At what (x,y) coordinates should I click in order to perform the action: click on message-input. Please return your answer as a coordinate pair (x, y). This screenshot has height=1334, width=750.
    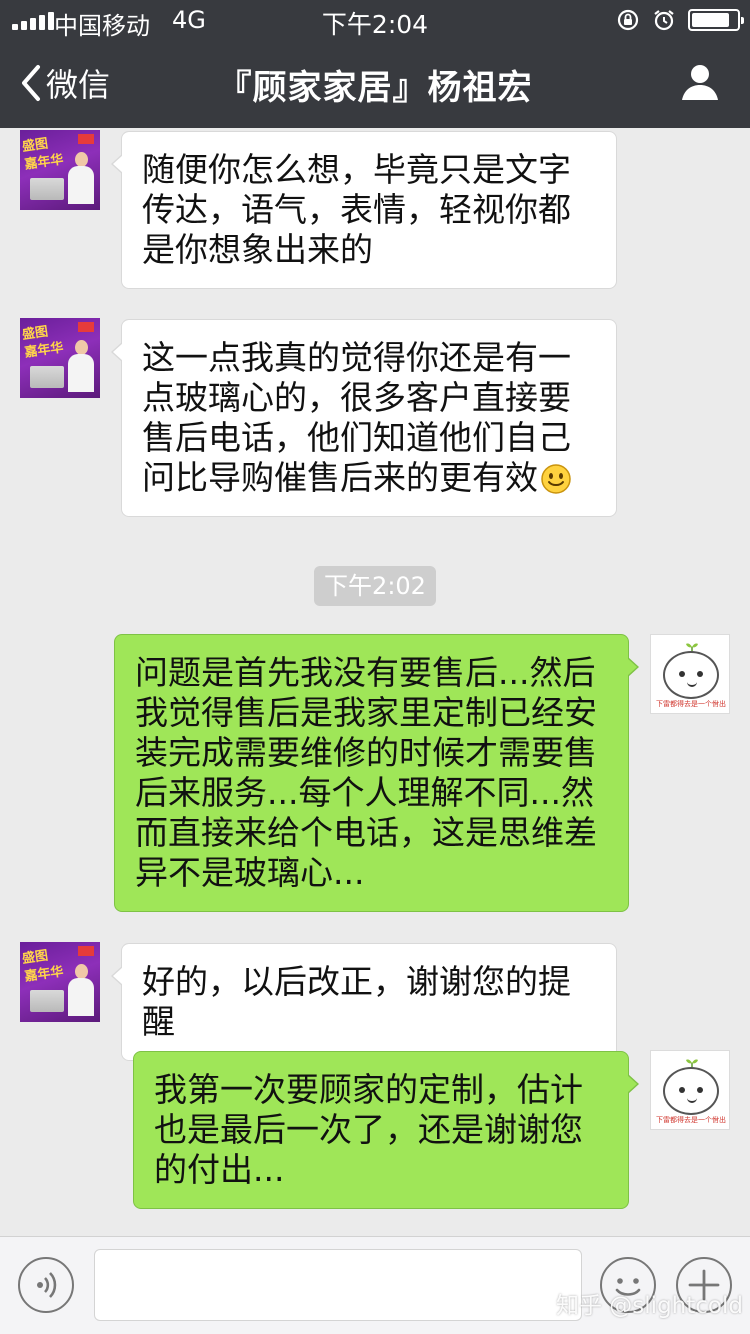
    Looking at the image, I should click on (338, 1285).